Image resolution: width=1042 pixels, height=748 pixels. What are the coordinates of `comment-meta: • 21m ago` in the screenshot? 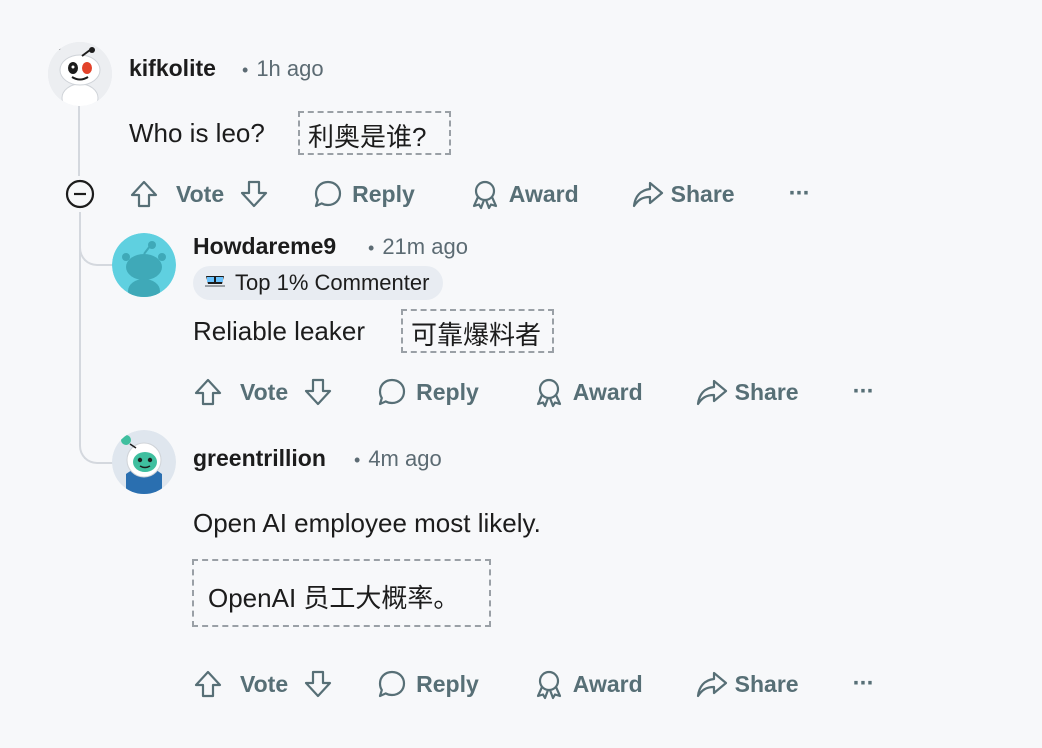 It's located at (413, 247).